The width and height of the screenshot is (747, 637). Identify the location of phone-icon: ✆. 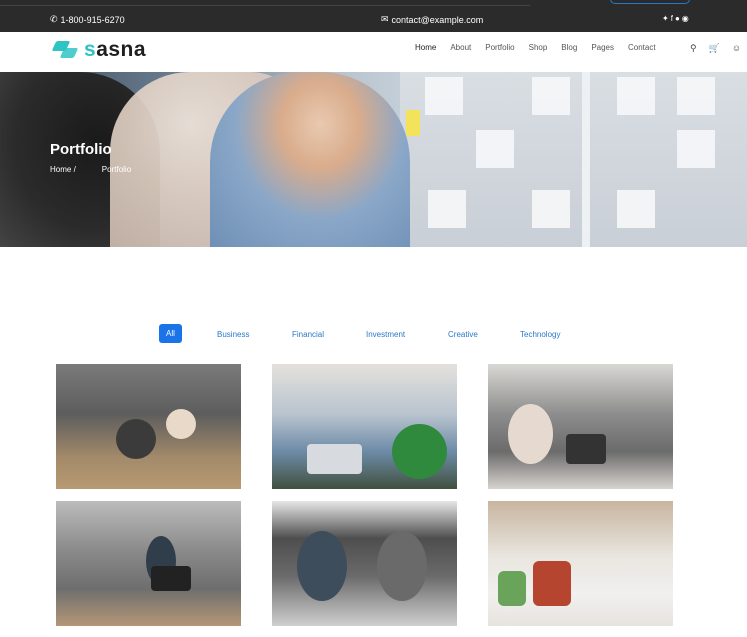
(54, 19).